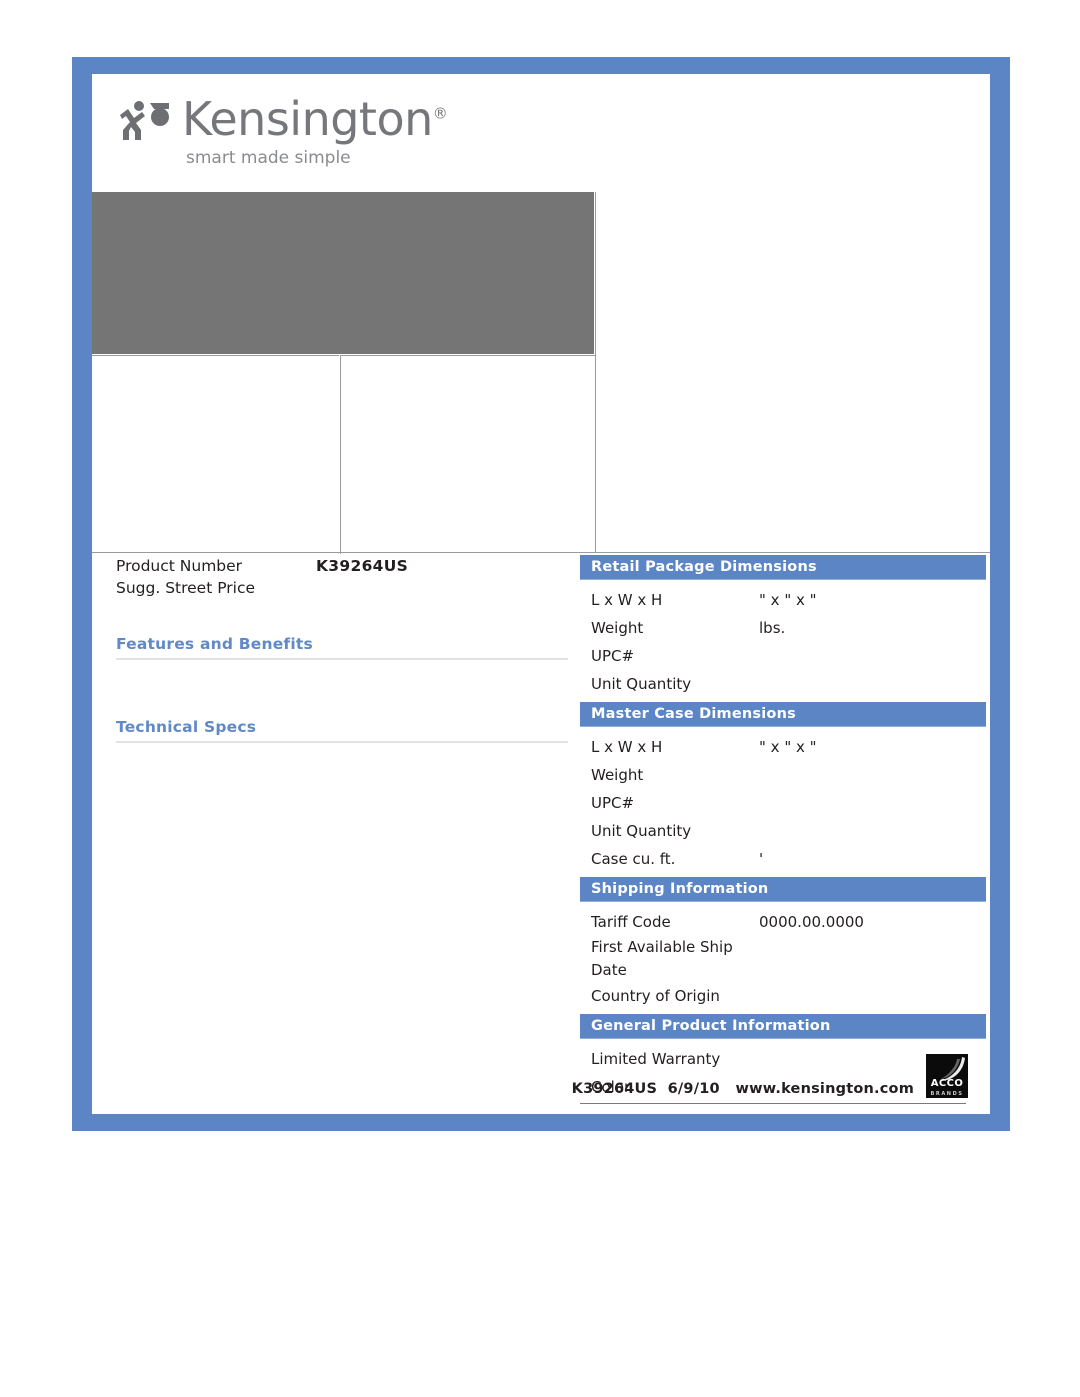 The width and height of the screenshot is (1080, 1397). Describe the element at coordinates (268, 158) in the screenshot. I see `logo-tagline: smart made simple` at that location.